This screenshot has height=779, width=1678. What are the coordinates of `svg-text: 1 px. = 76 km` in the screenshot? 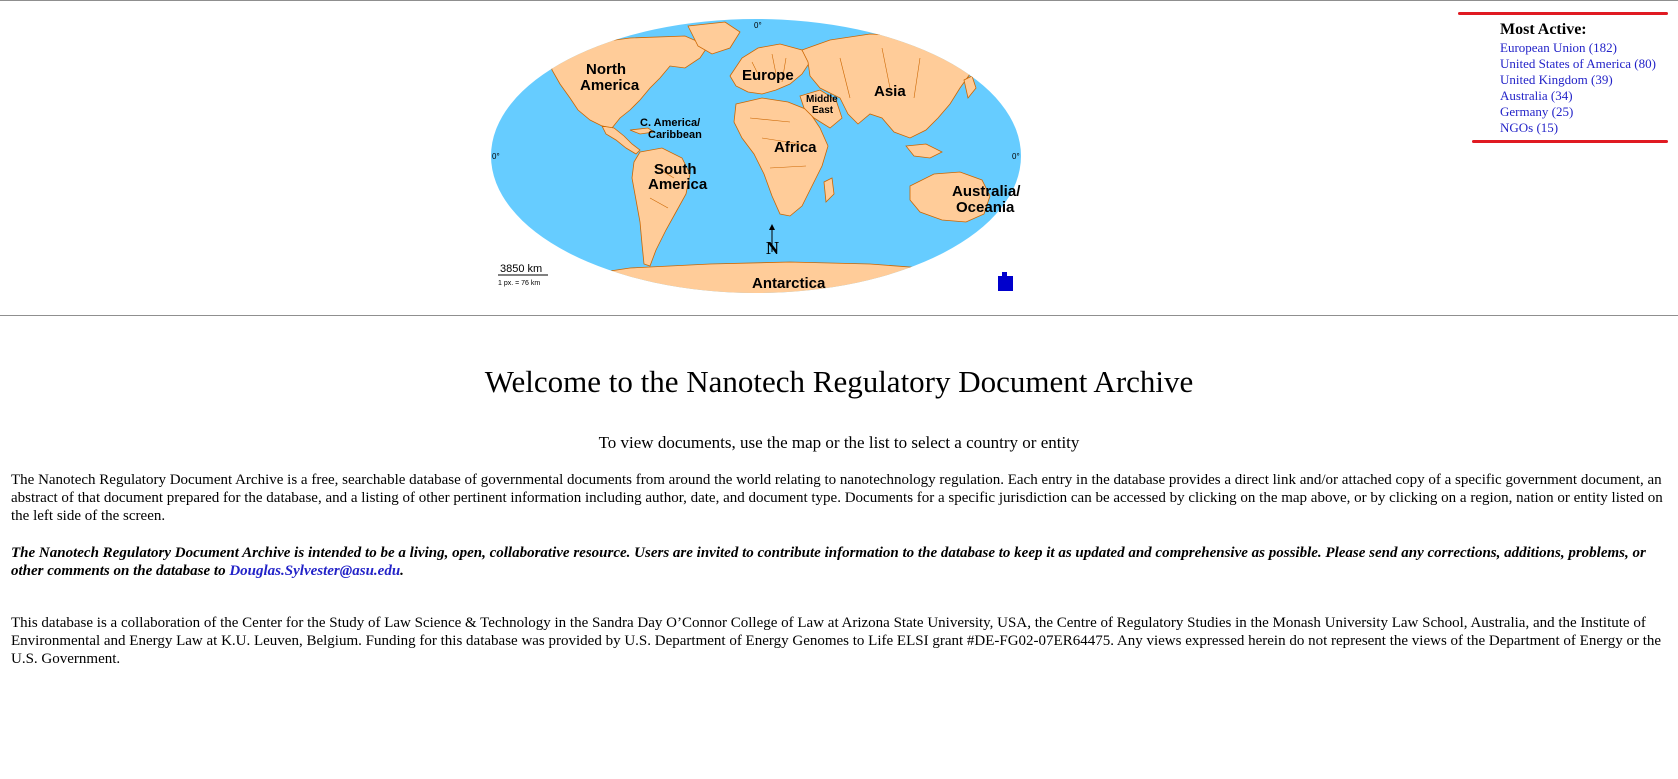 It's located at (519, 283).